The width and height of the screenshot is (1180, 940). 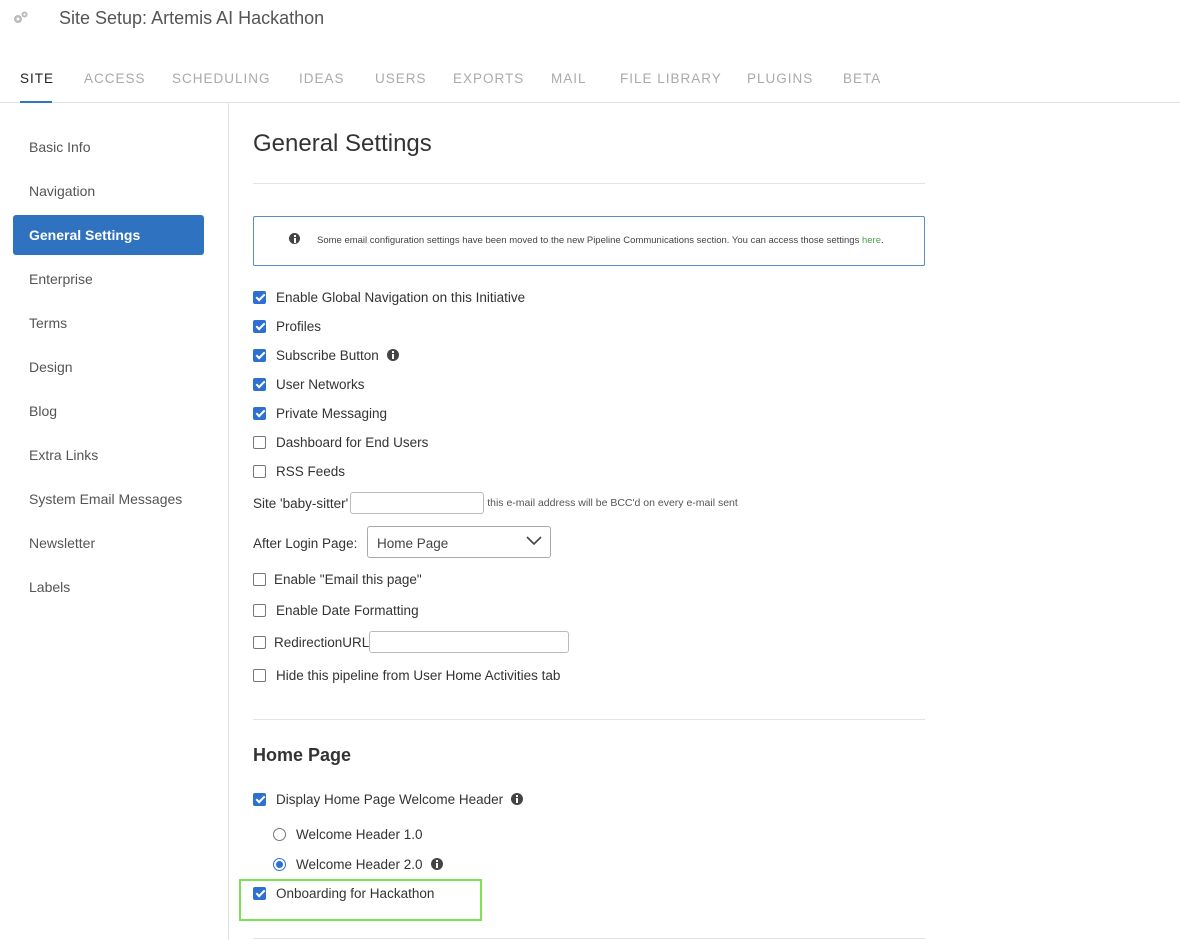 I want to click on option-private-messaging: Private Messaging, so click(x=320, y=413).